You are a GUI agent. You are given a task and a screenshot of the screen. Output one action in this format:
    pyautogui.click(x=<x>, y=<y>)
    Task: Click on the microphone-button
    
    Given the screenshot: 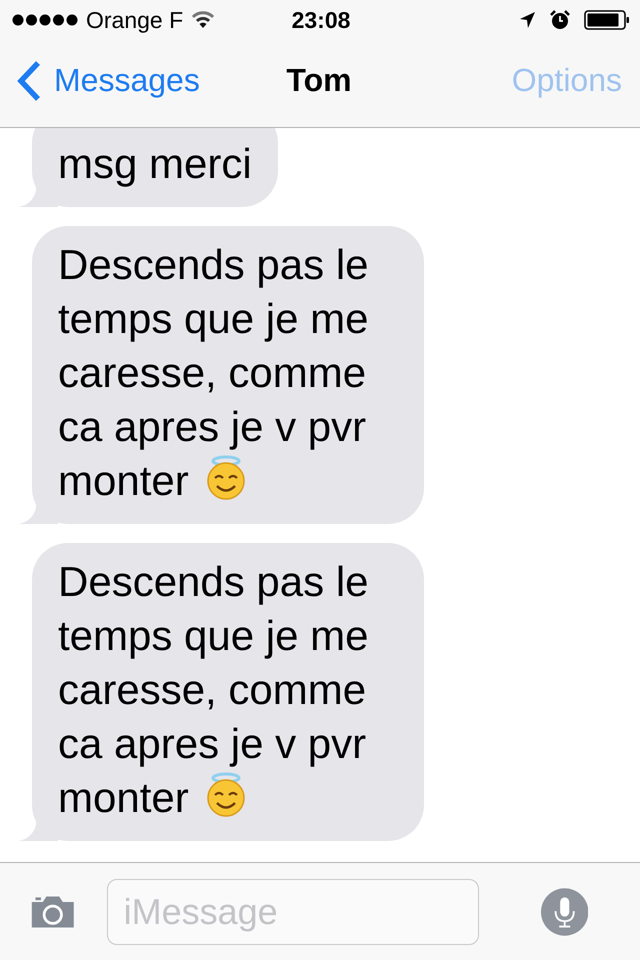 What is the action you would take?
    pyautogui.click(x=564, y=912)
    